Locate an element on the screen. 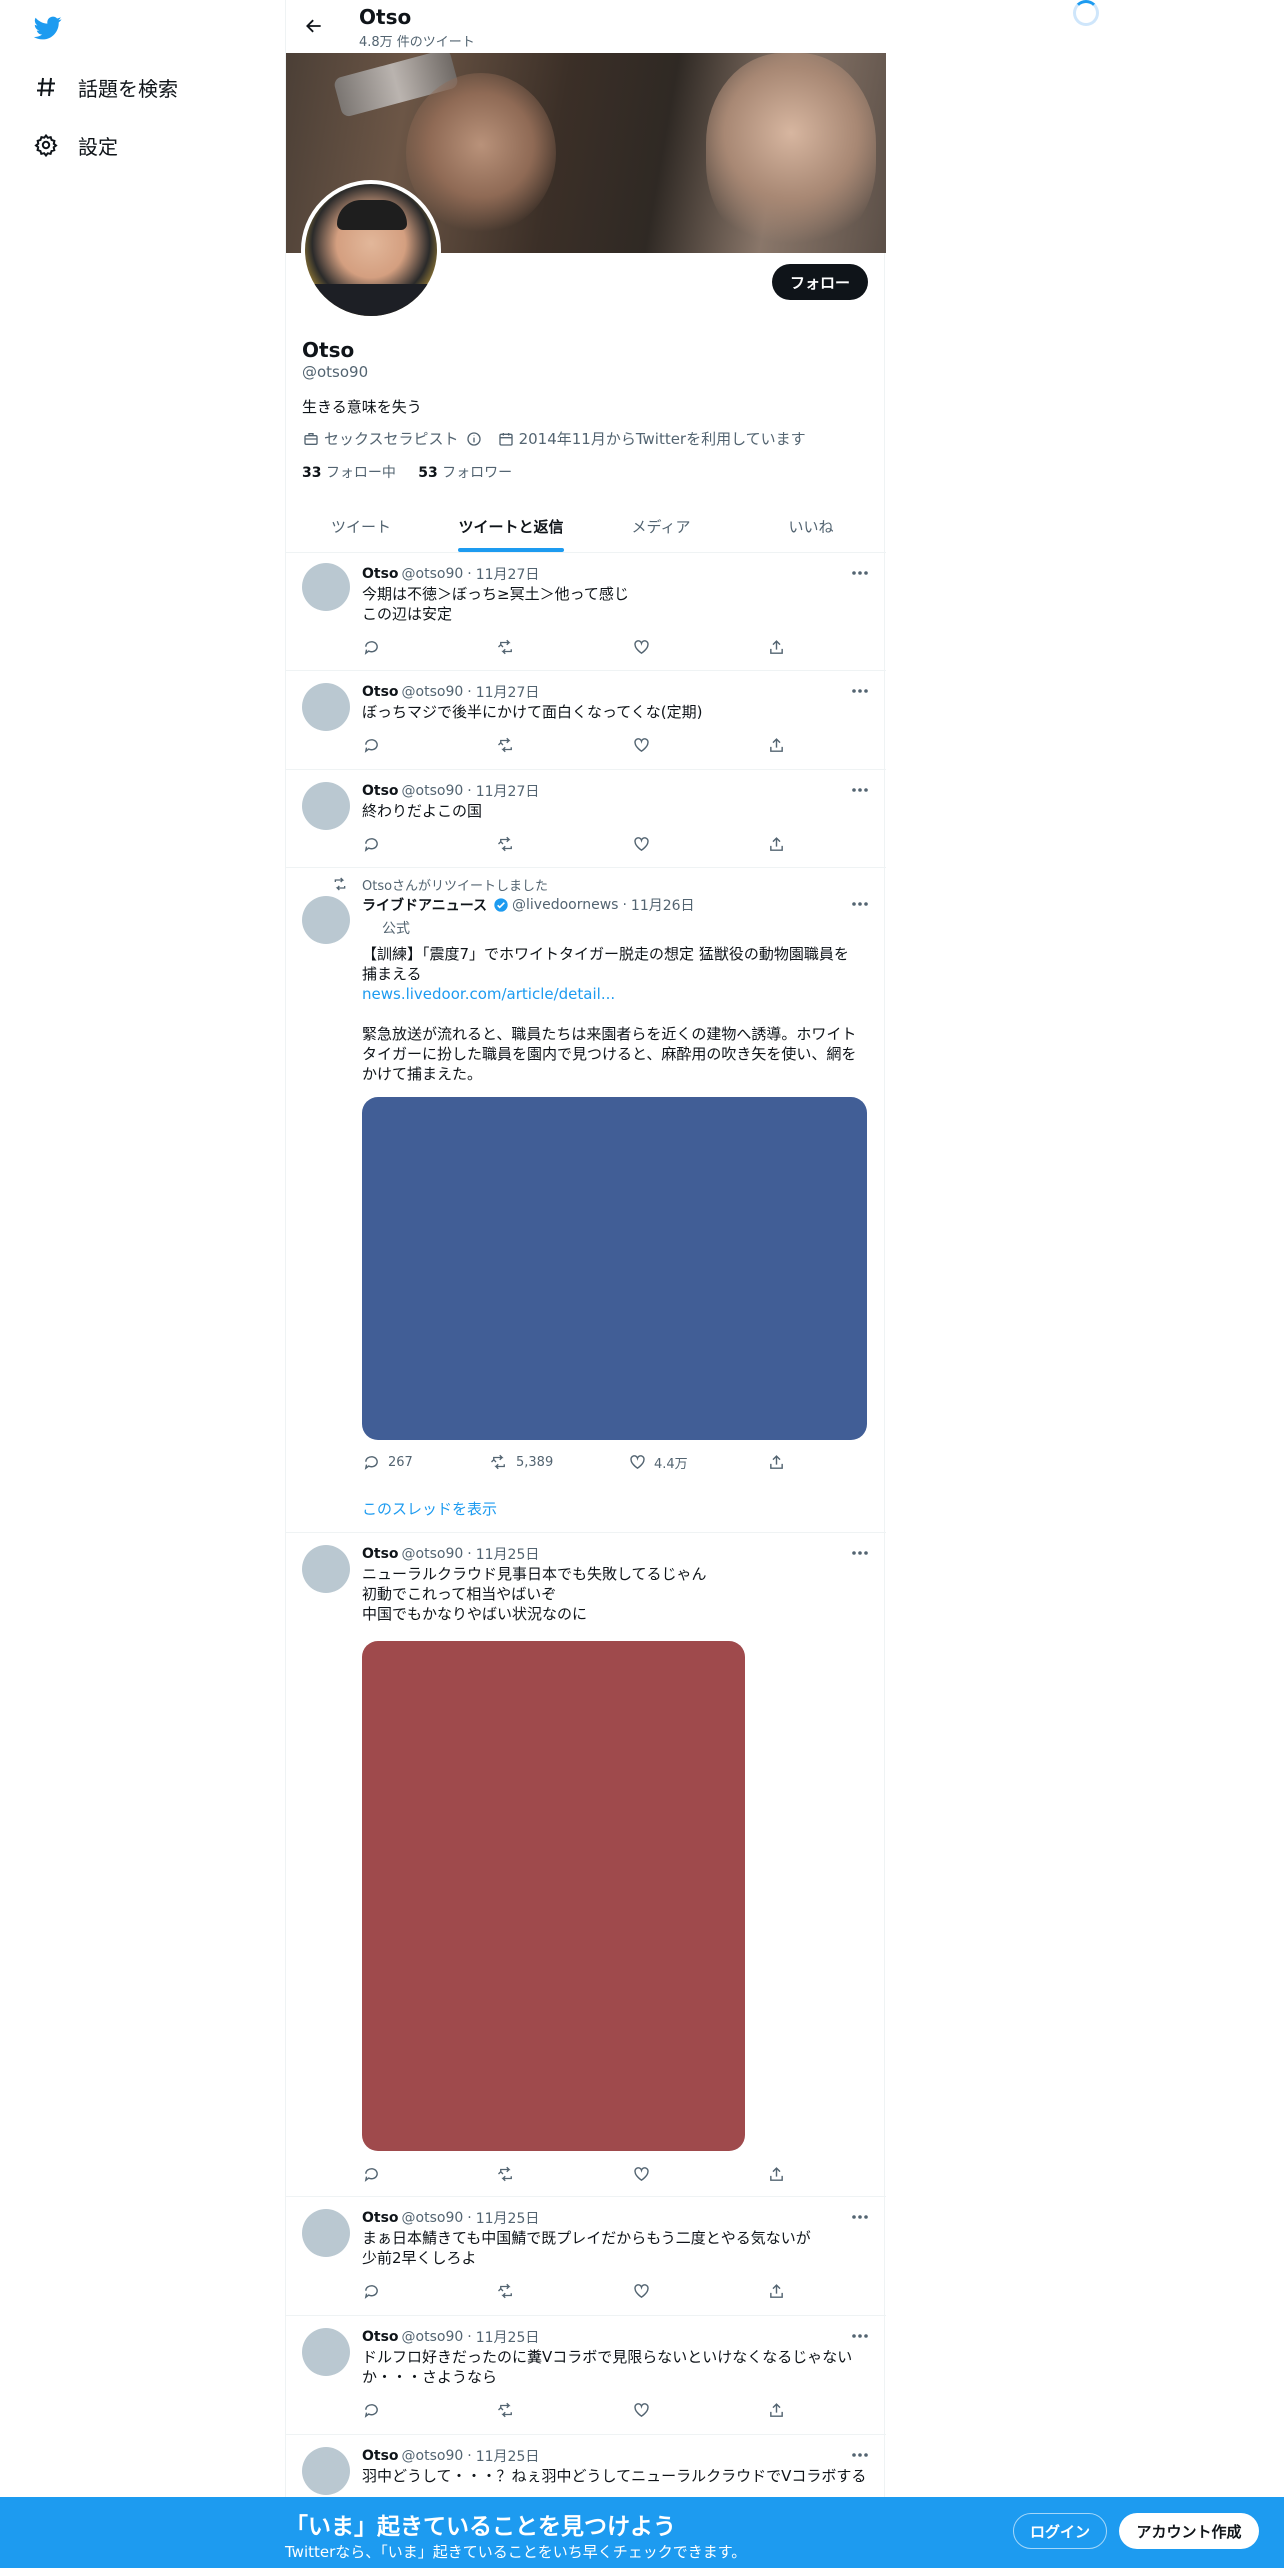  tweet-text-line: タイガーに扮した職員を園内で見つけると、麻酔用の吹き矢を使い、網を is located at coordinates (609, 1054).